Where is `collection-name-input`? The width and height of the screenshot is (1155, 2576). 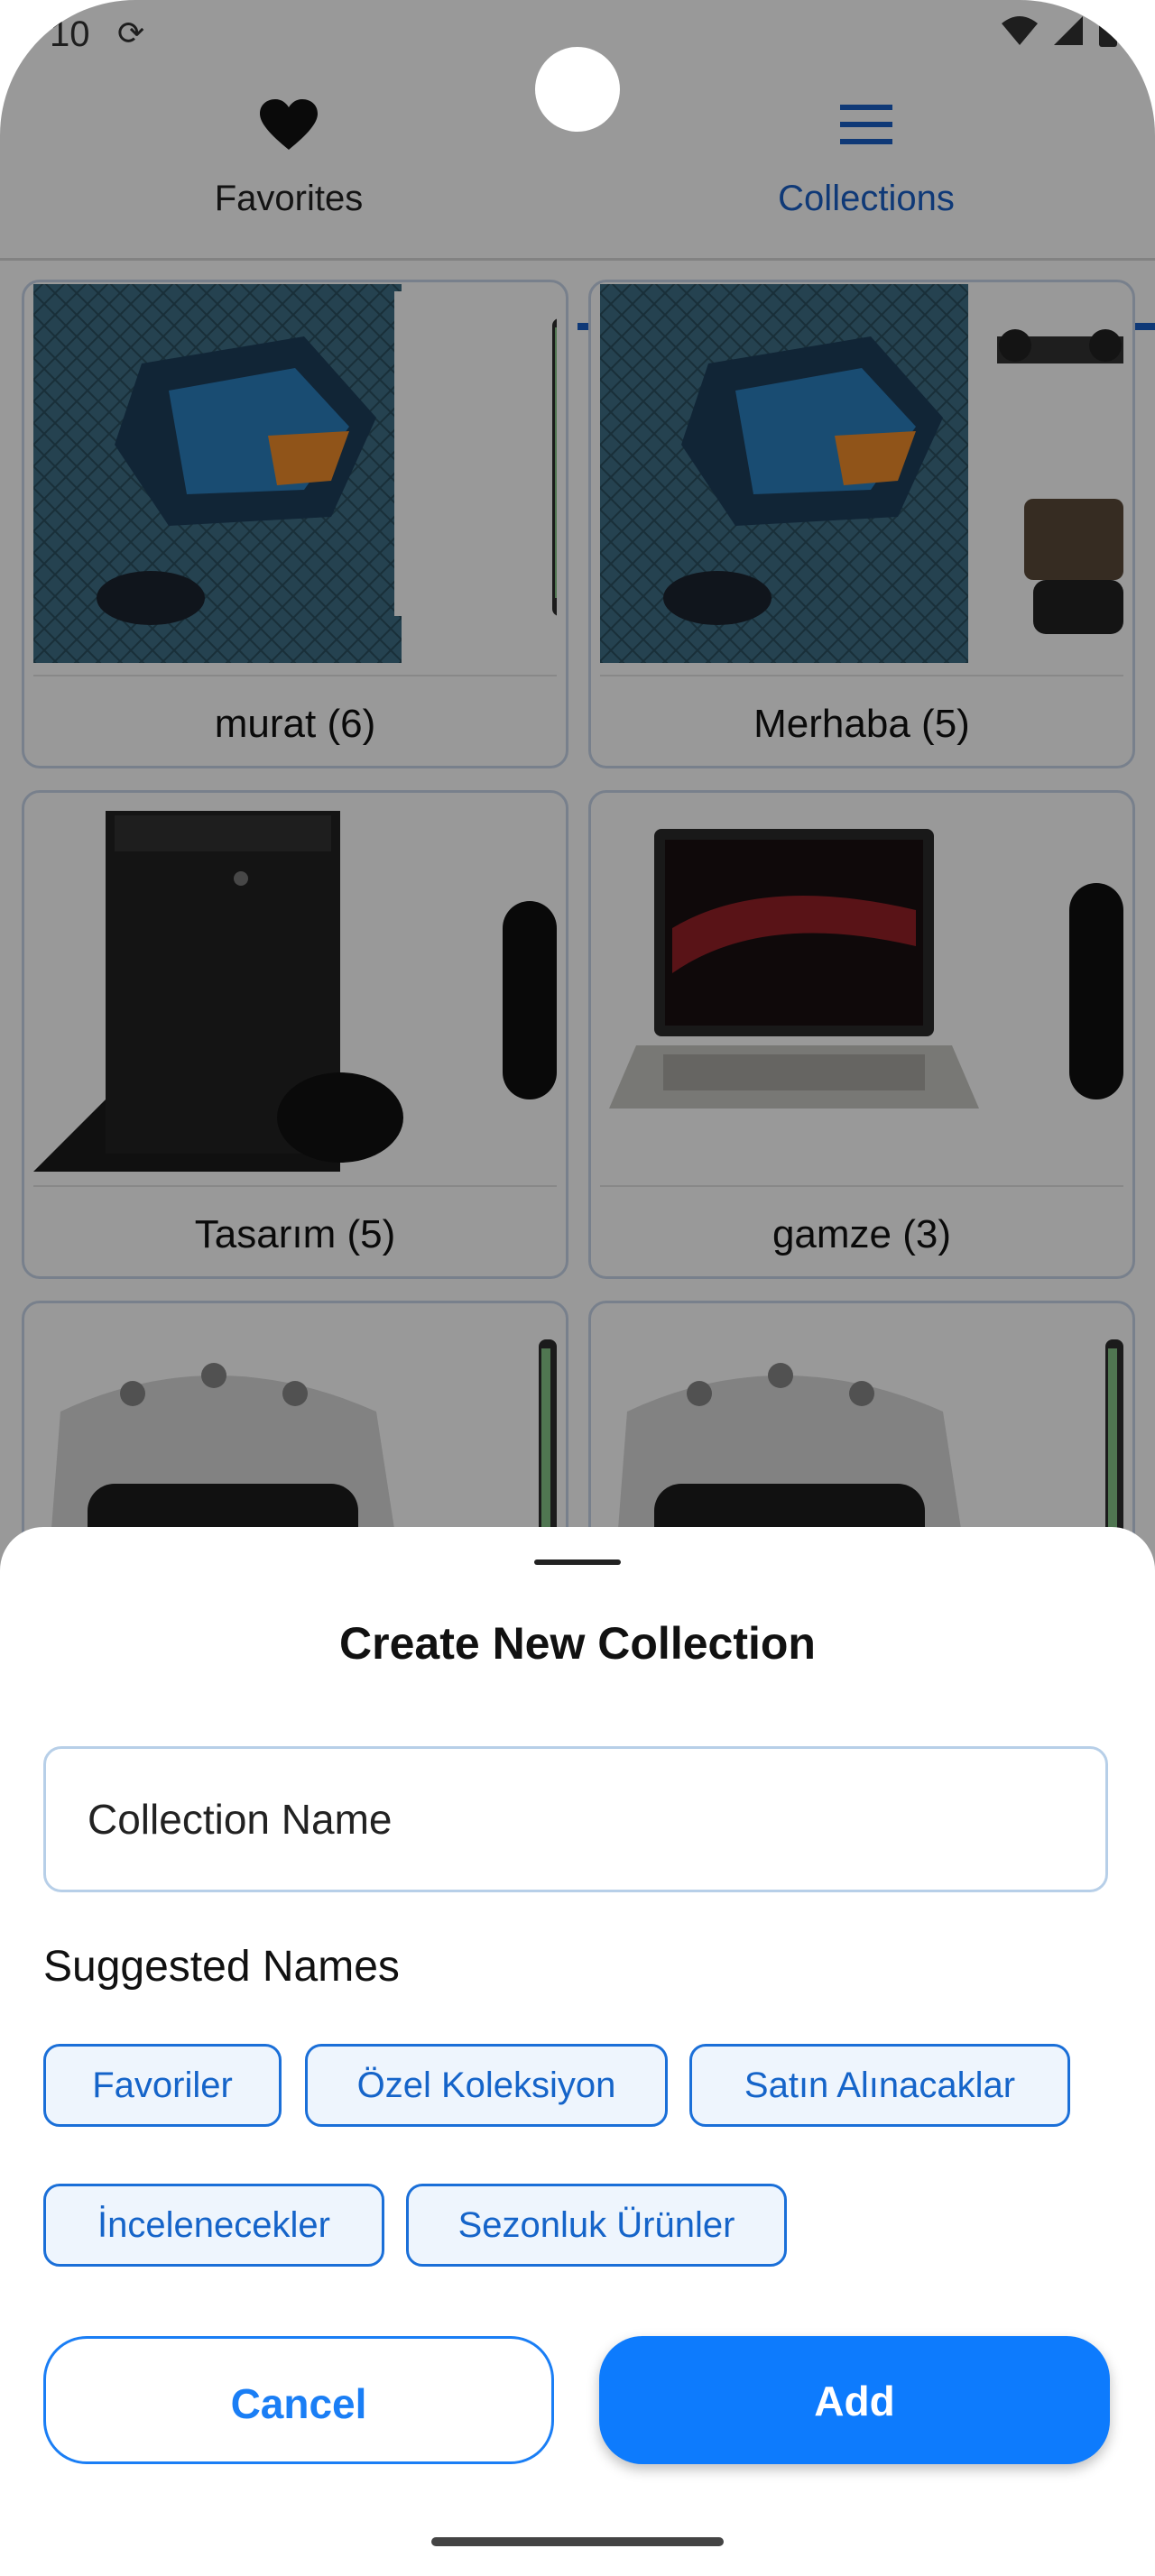
collection-name-input is located at coordinates (575, 1819).